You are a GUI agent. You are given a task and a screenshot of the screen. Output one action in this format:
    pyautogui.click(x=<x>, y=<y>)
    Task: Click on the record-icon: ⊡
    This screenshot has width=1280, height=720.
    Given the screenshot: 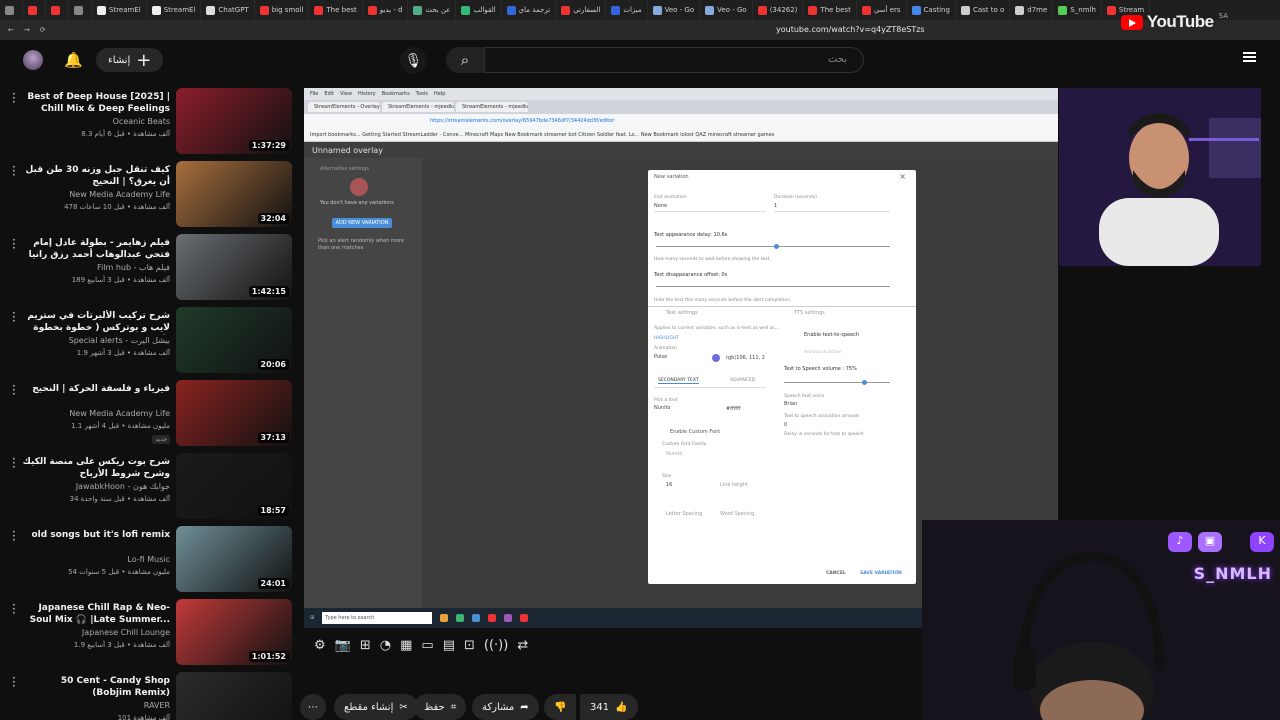 What is the action you would take?
    pyautogui.click(x=469, y=645)
    